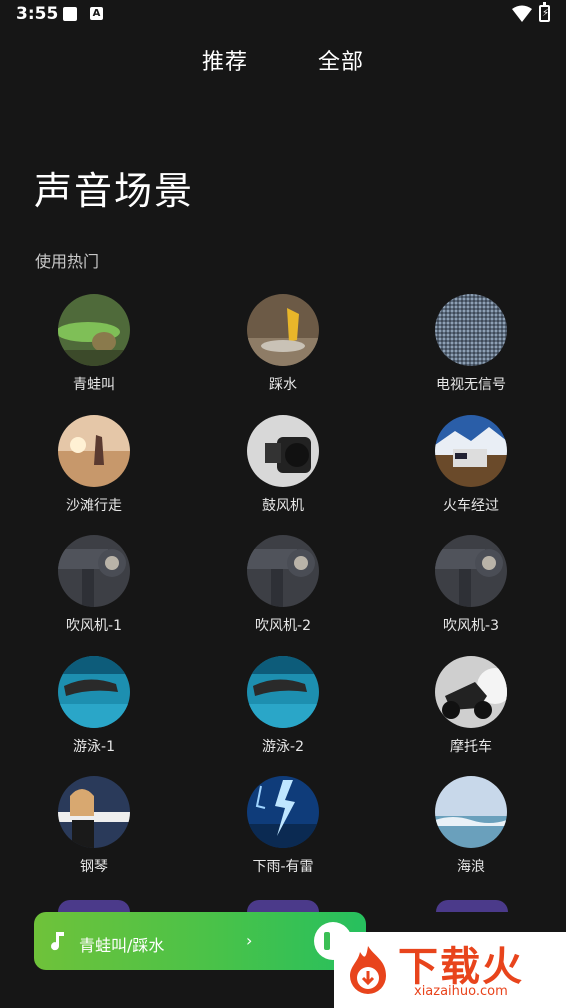  What do you see at coordinates (471, 451) in the screenshot?
I see `train-thumbnail` at bounding box center [471, 451].